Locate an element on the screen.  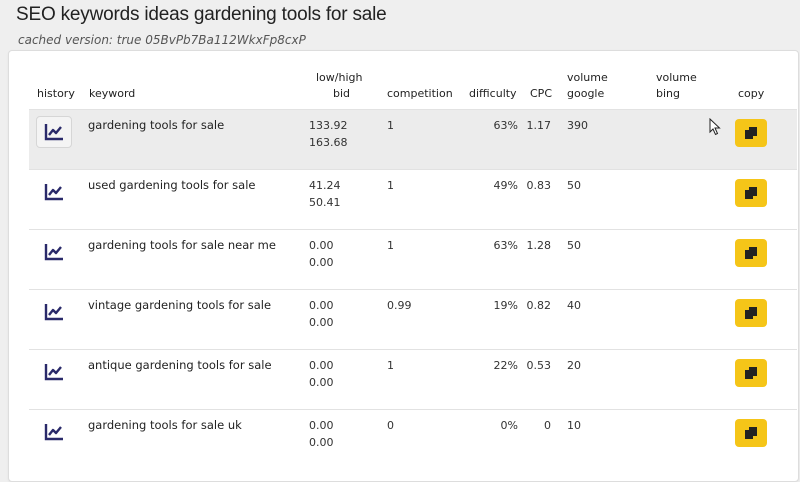
header-volume-google-line1: volume is located at coordinates (587, 77).